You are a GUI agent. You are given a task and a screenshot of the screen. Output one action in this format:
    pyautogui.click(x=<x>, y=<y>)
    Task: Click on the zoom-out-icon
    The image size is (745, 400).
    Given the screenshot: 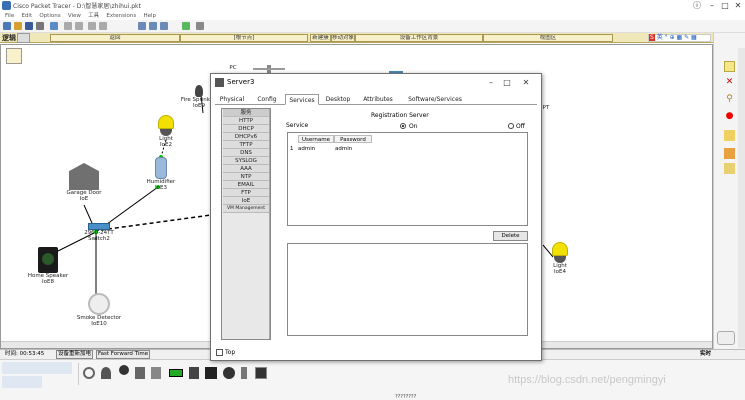 What is the action you would take?
    pyautogui.click(x=164, y=26)
    